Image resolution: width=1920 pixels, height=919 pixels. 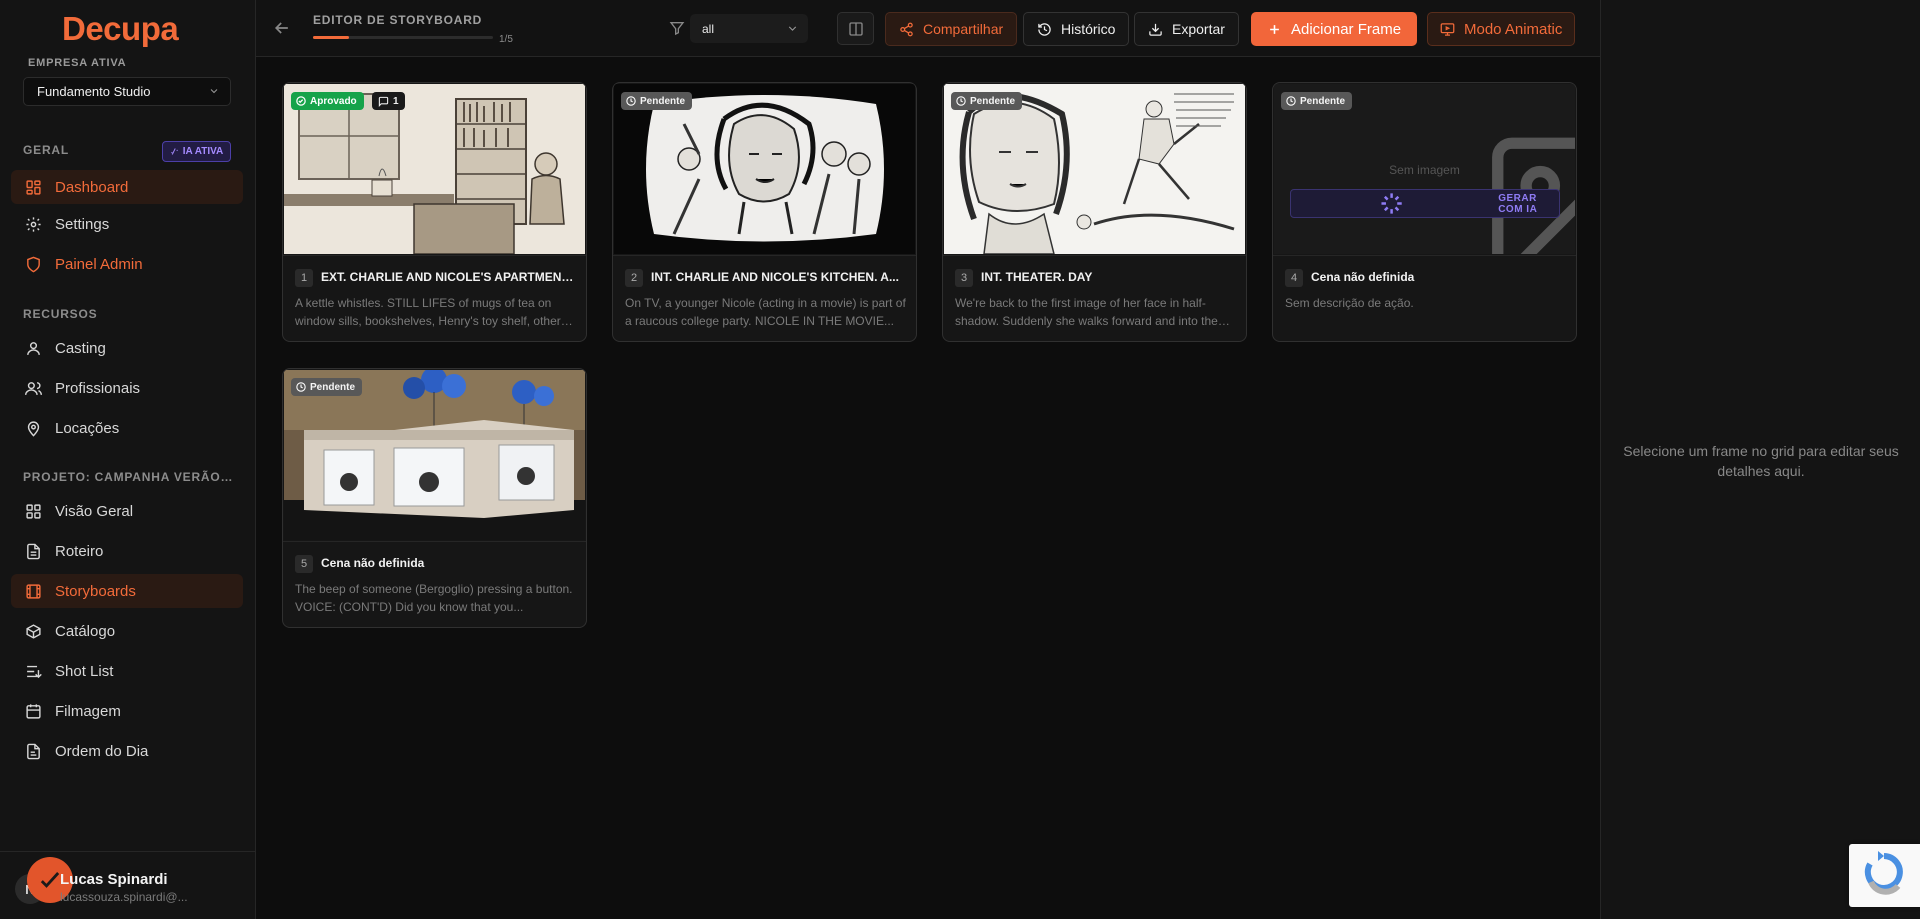 What do you see at coordinates (506, 39) in the screenshot?
I see `progress-text: 1/5` at bounding box center [506, 39].